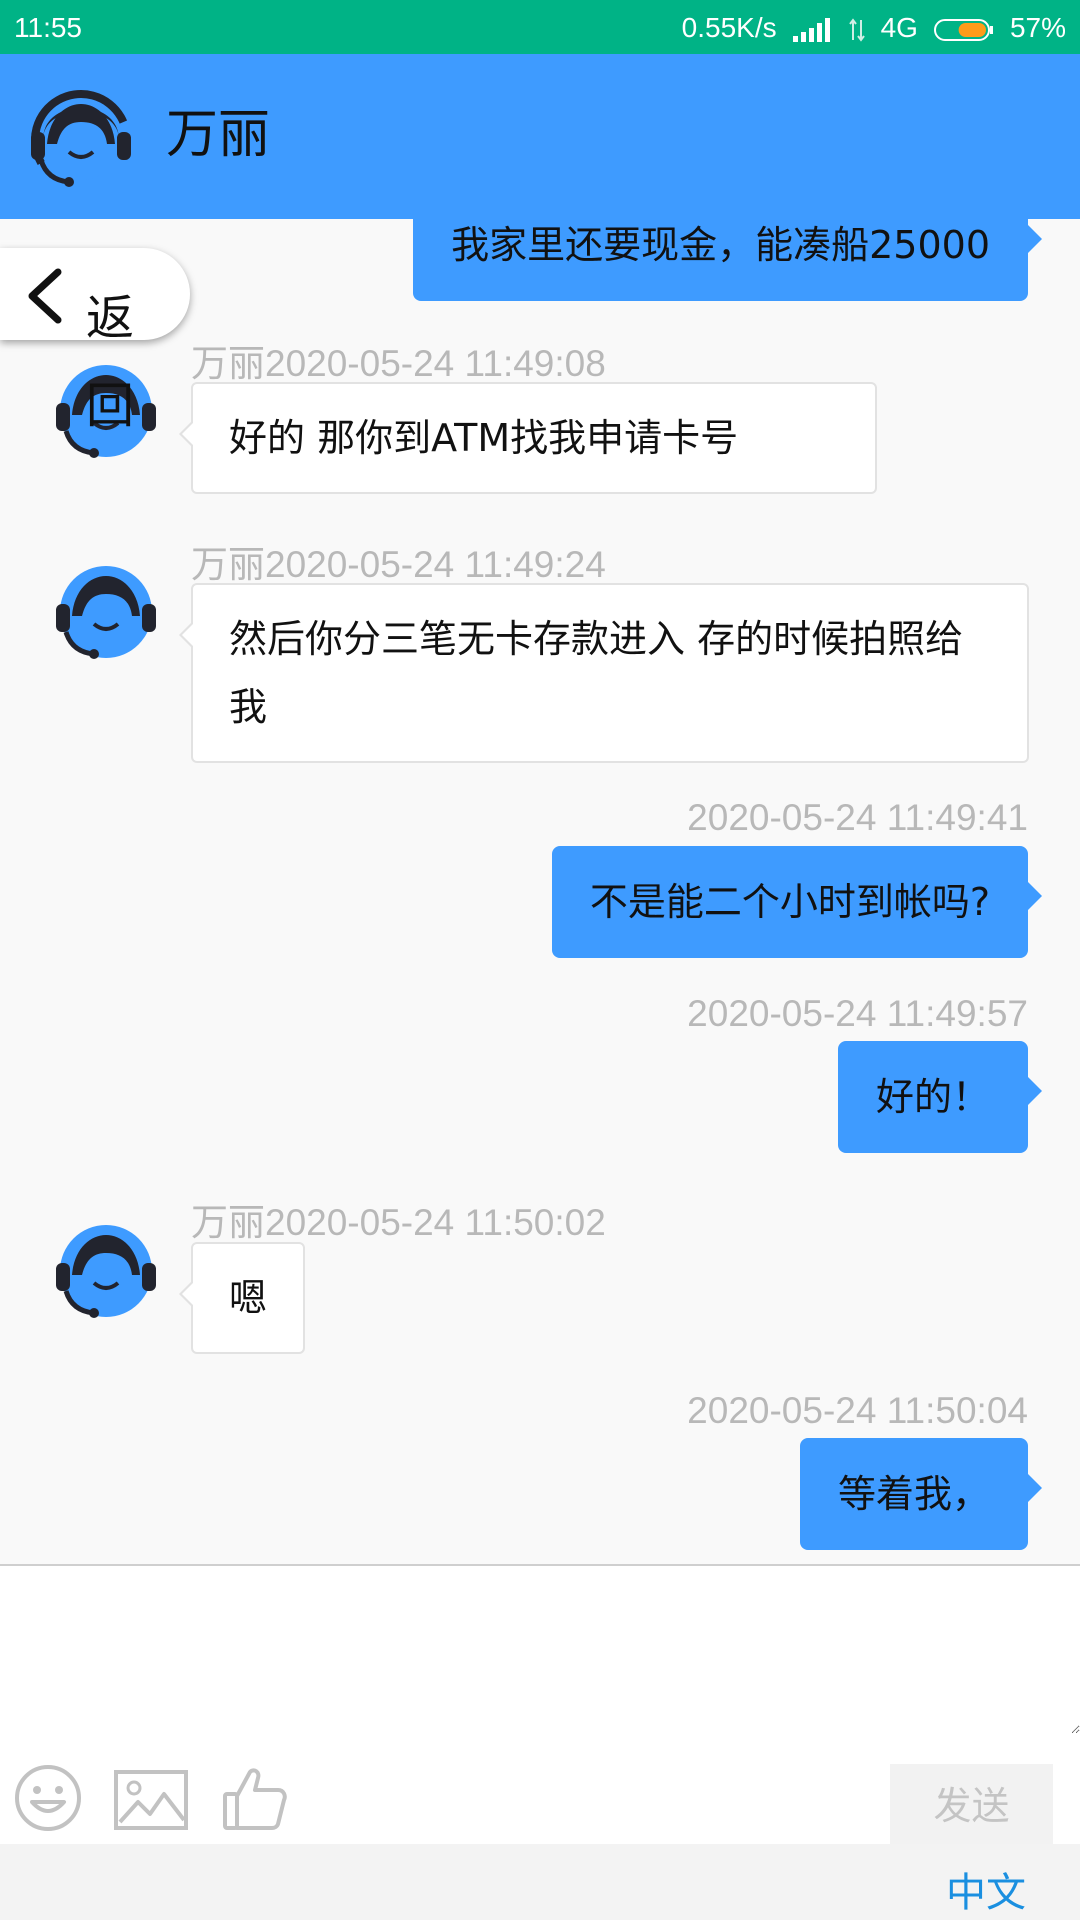 This screenshot has height=1920, width=1080. What do you see at coordinates (857, 1410) in the screenshot?
I see `message-timestamp: 2020-05-24 11:50:04` at bounding box center [857, 1410].